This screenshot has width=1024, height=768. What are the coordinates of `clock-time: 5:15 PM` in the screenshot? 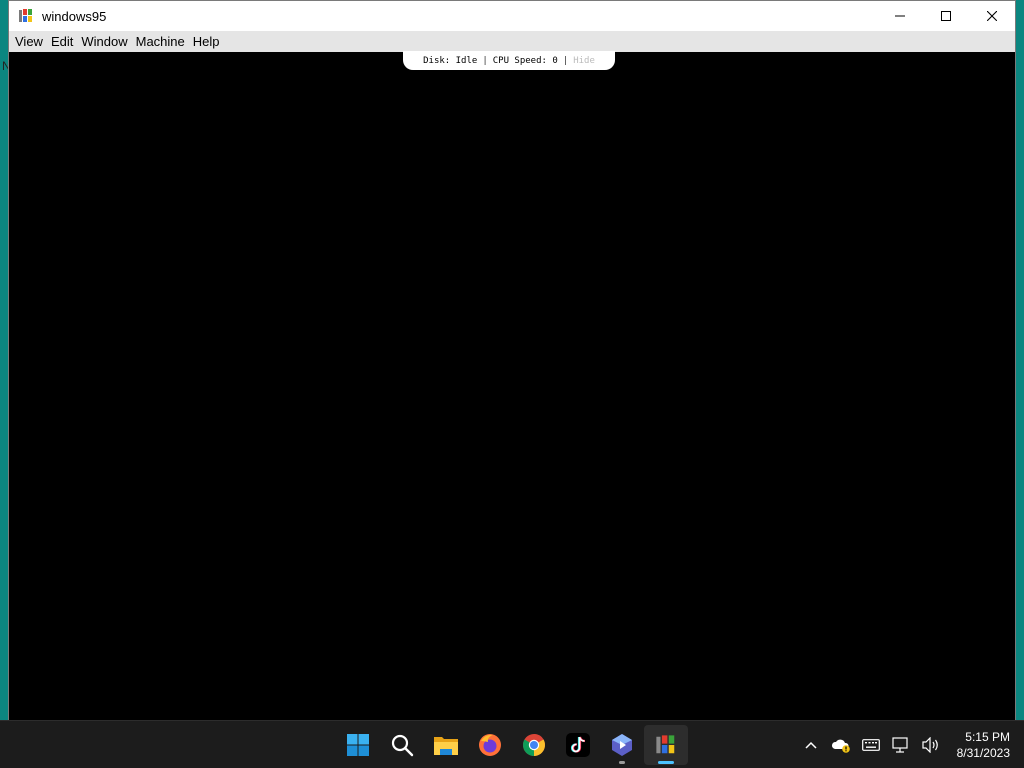 It's located at (987, 737).